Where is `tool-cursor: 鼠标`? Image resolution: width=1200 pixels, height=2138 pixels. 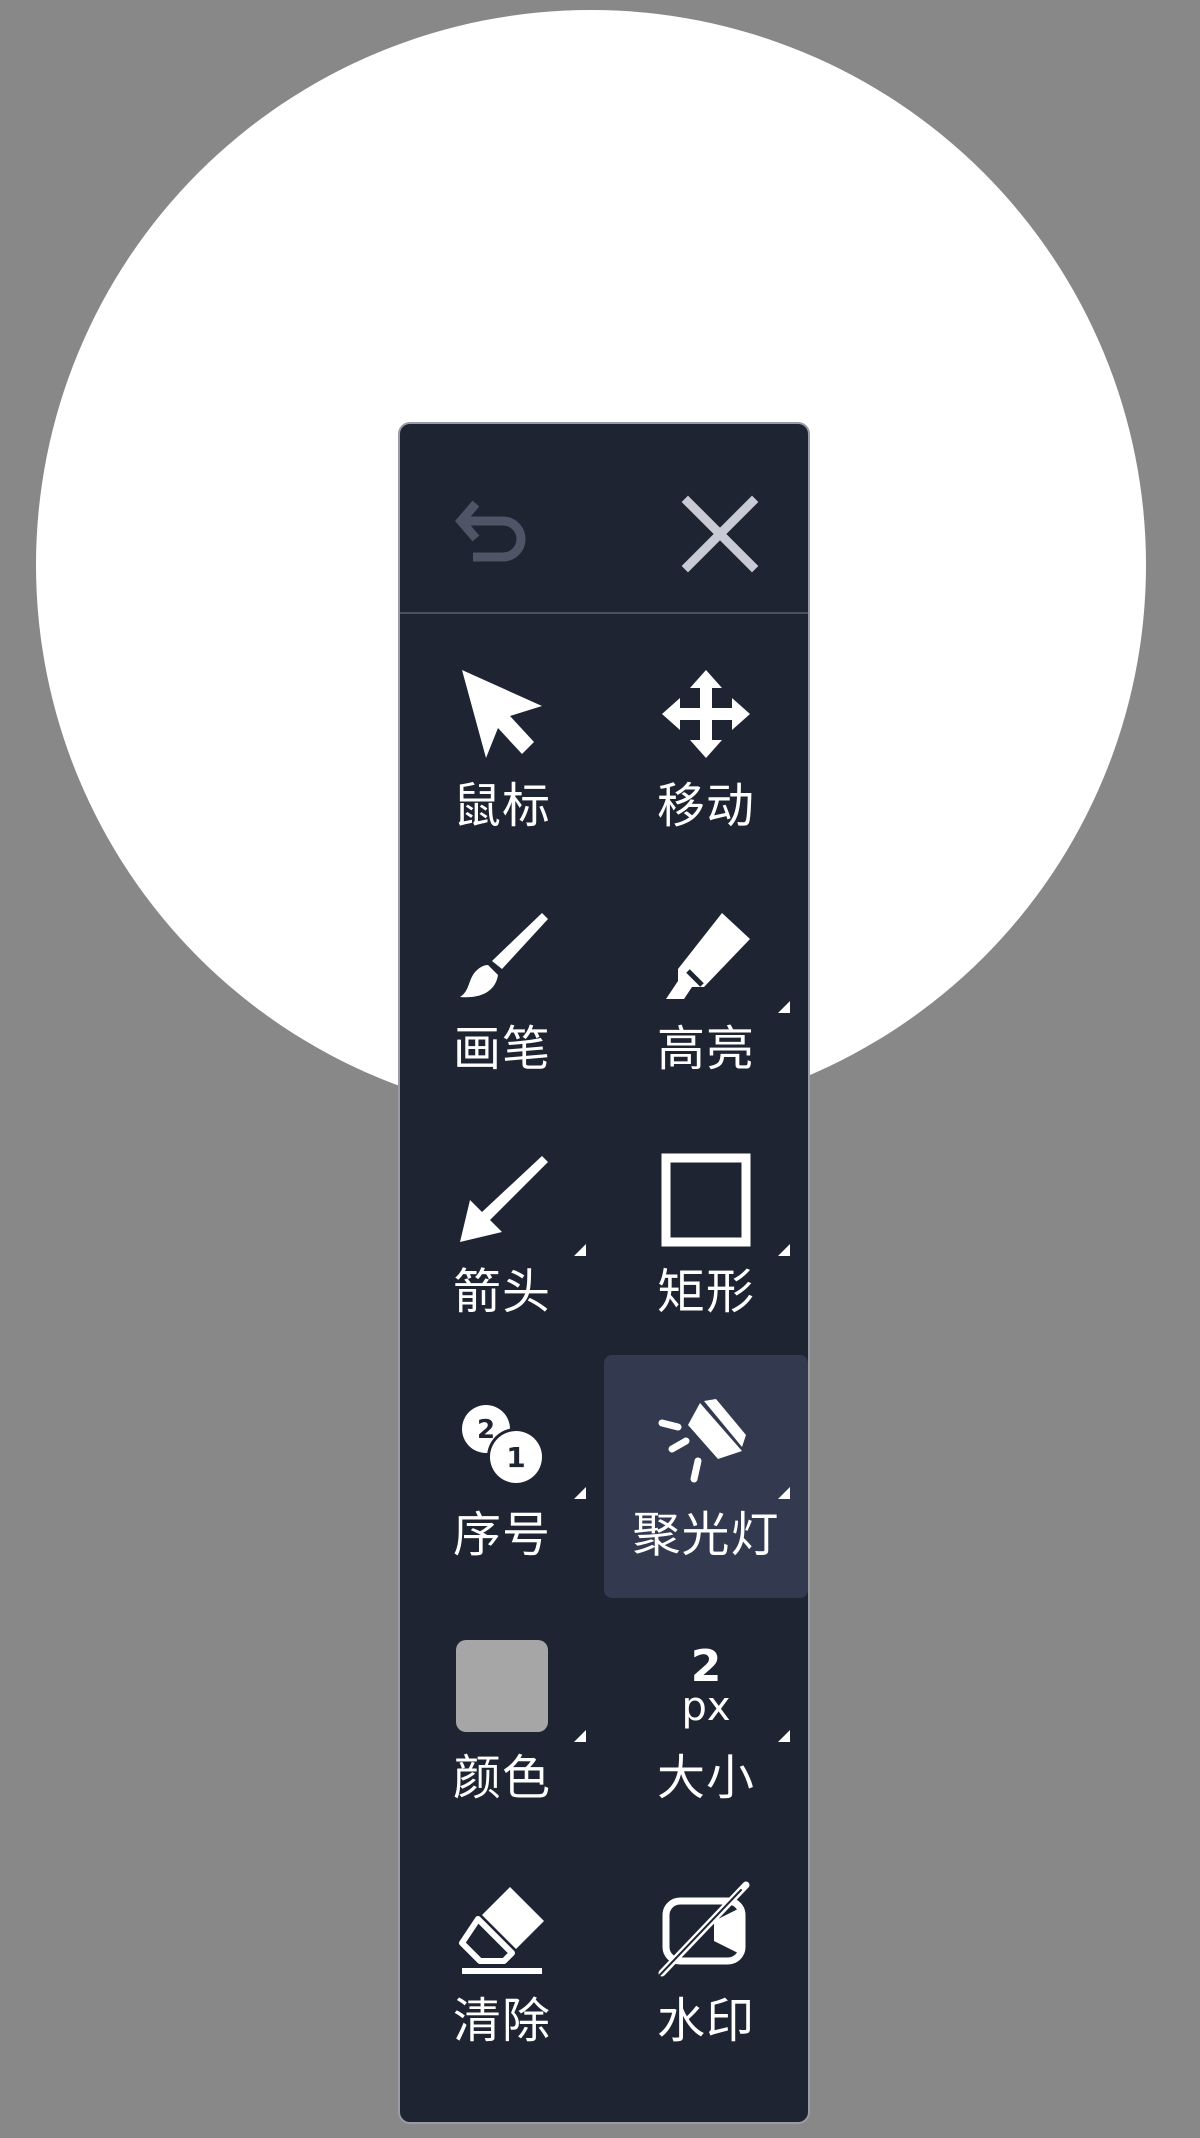 tool-cursor: 鼠标 is located at coordinates (502, 747).